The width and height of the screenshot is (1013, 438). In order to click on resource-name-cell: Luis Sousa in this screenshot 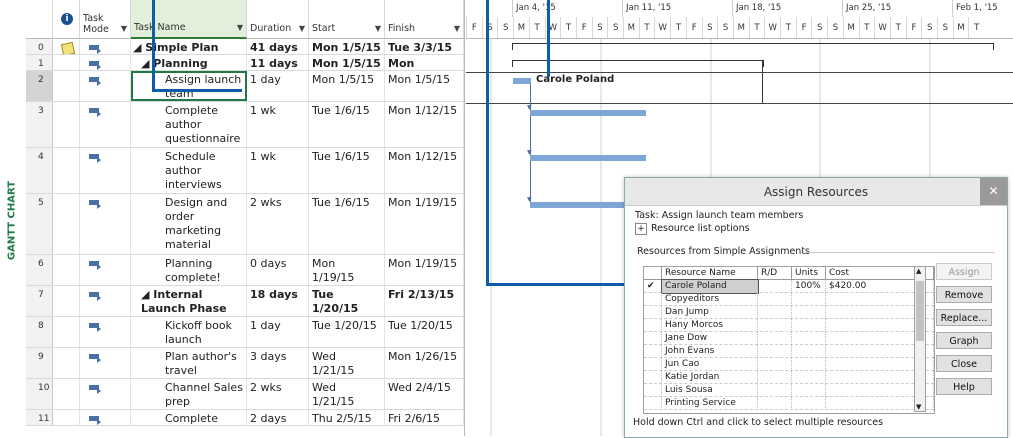, I will do `click(710, 390)`.